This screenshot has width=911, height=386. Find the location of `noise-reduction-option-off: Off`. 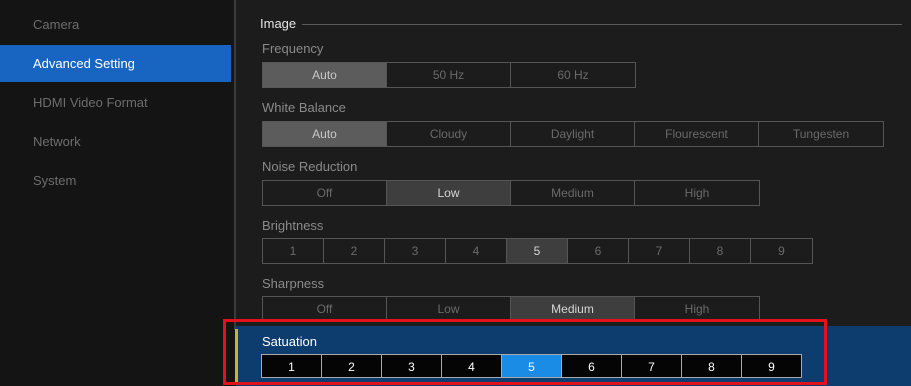

noise-reduction-option-off: Off is located at coordinates (325, 193).